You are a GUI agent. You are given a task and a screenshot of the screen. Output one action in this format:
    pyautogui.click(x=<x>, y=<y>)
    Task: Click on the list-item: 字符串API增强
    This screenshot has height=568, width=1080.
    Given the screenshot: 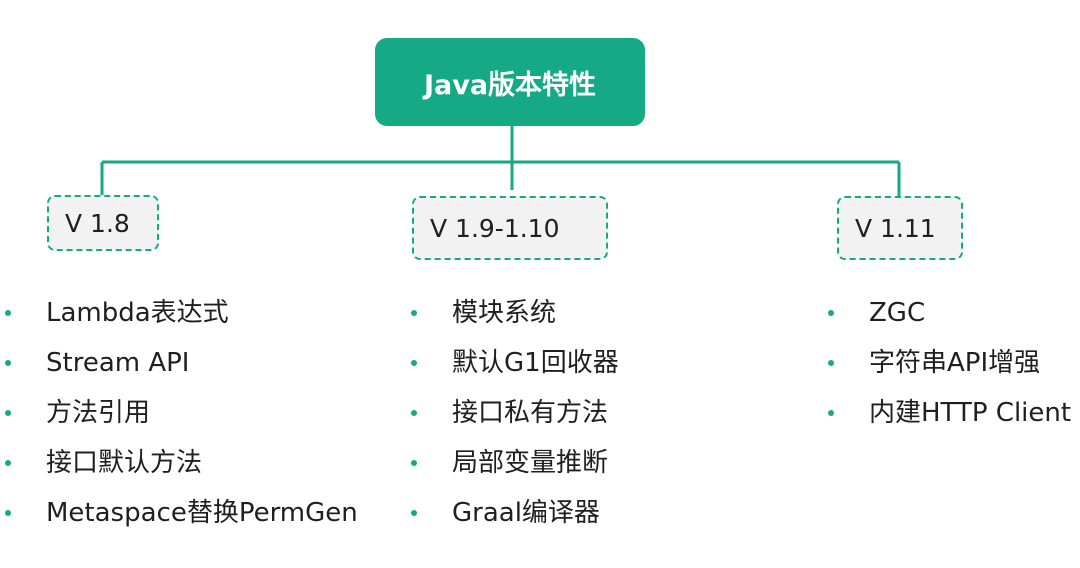 What is the action you would take?
    pyautogui.click(x=949, y=363)
    